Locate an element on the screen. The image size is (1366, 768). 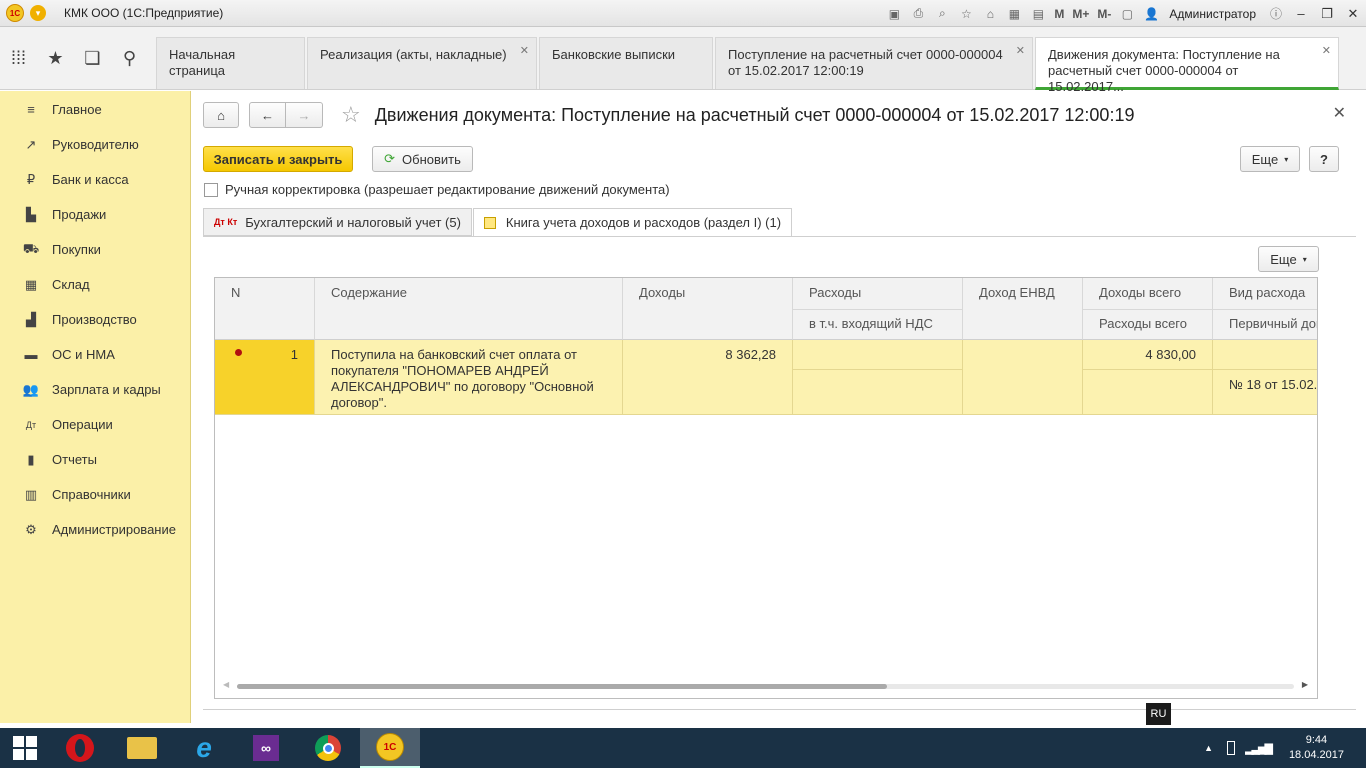
more-button: Еще ▾ is located at coordinates (1270, 159).